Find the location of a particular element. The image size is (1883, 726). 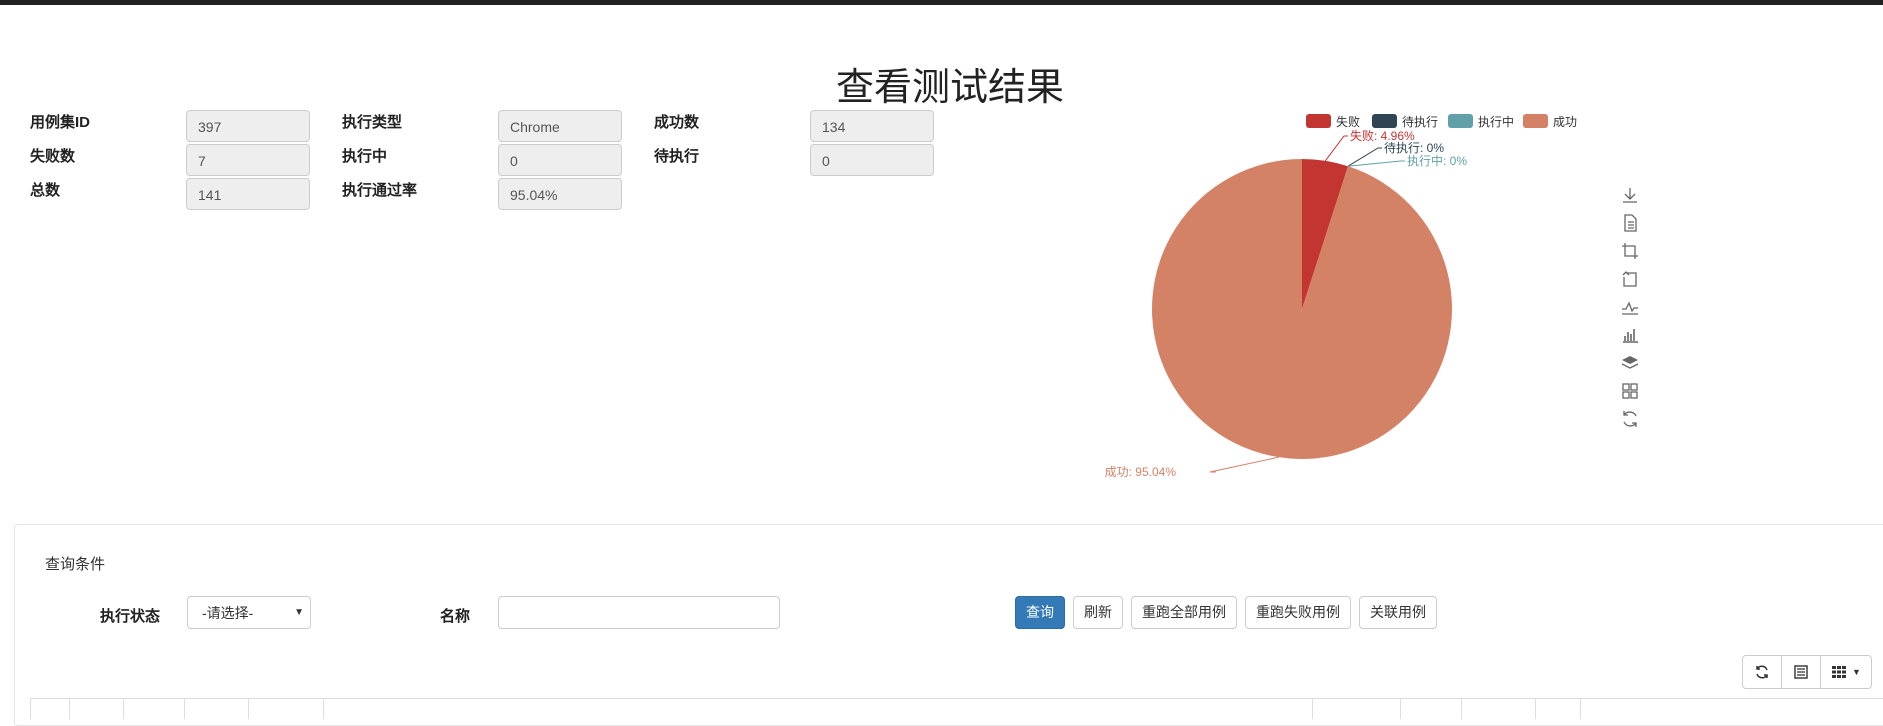

refresh-button: 刷新 is located at coordinates (1098, 612).